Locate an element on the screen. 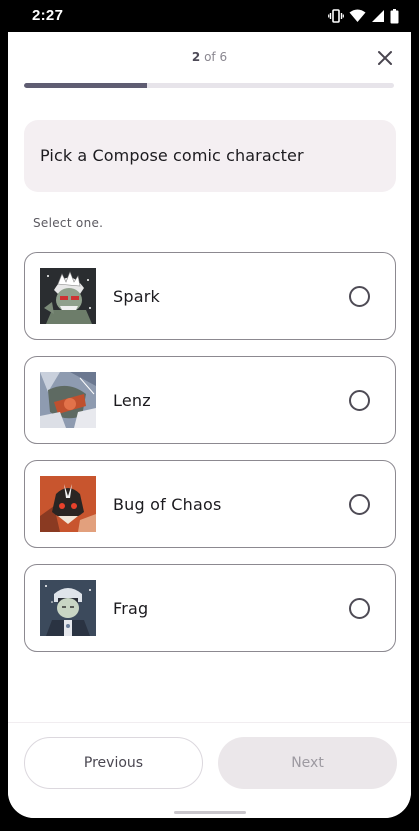  question-card: Pick a Compose comic character is located at coordinates (210, 156).